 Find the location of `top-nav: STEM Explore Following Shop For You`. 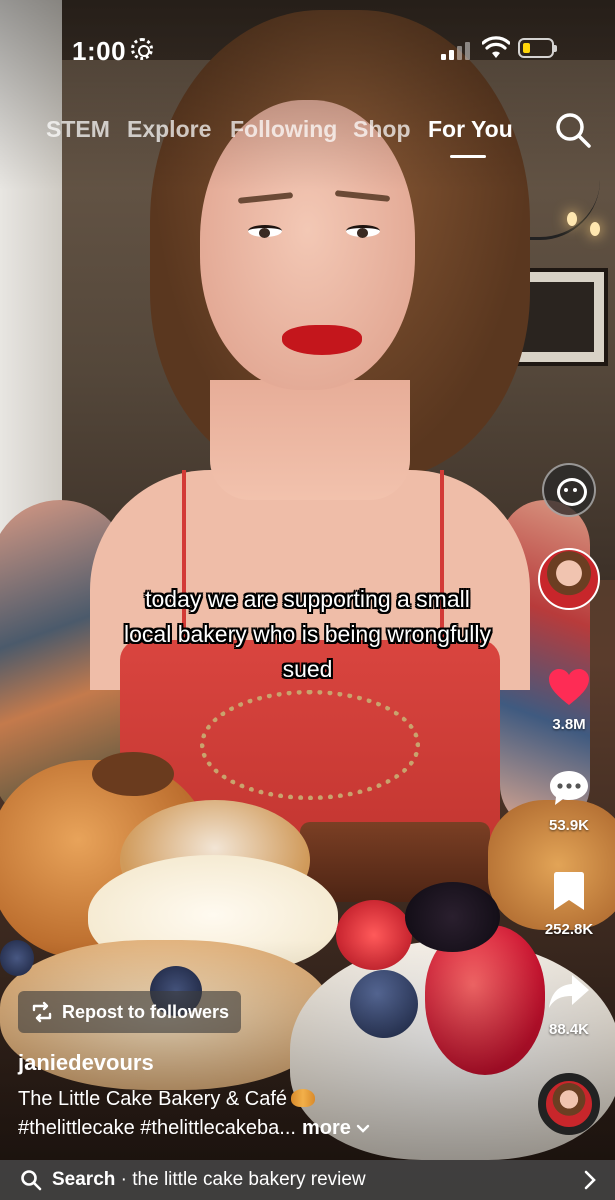

top-nav: STEM Explore Following Shop For You is located at coordinates (307, 135).